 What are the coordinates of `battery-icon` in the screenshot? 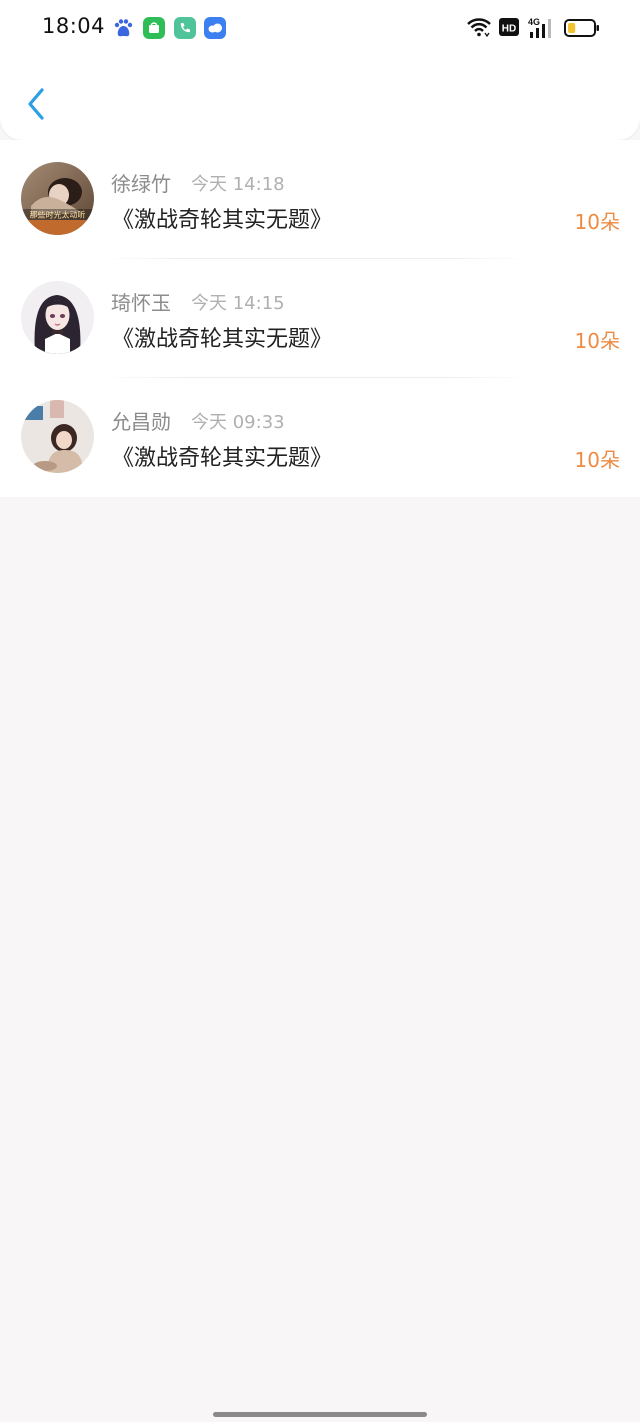 It's located at (582, 30).